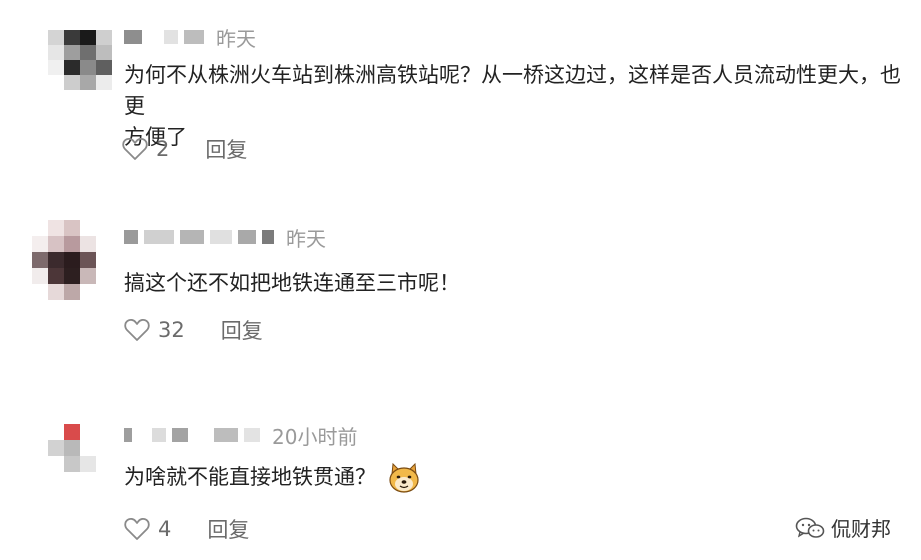  I want to click on like-count: 4, so click(165, 529).